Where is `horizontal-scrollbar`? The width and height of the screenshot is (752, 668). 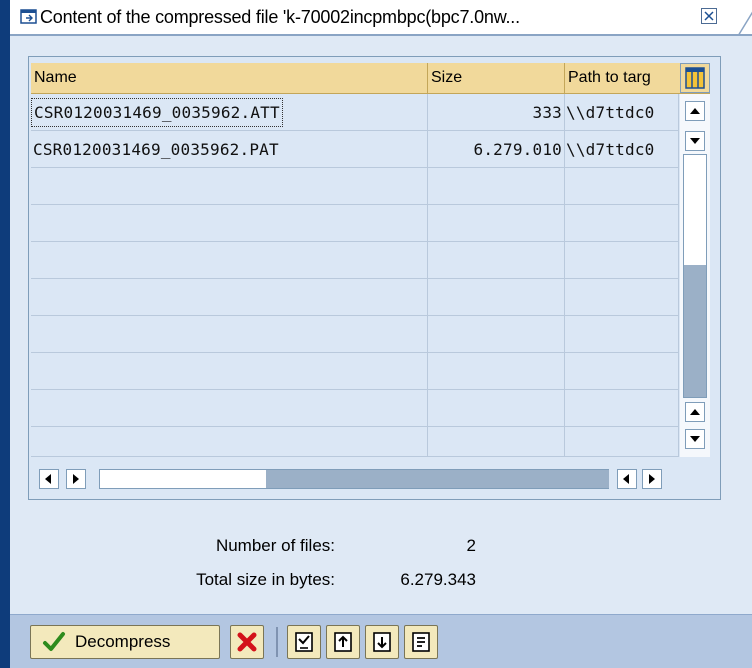 horizontal-scrollbar is located at coordinates (370, 479).